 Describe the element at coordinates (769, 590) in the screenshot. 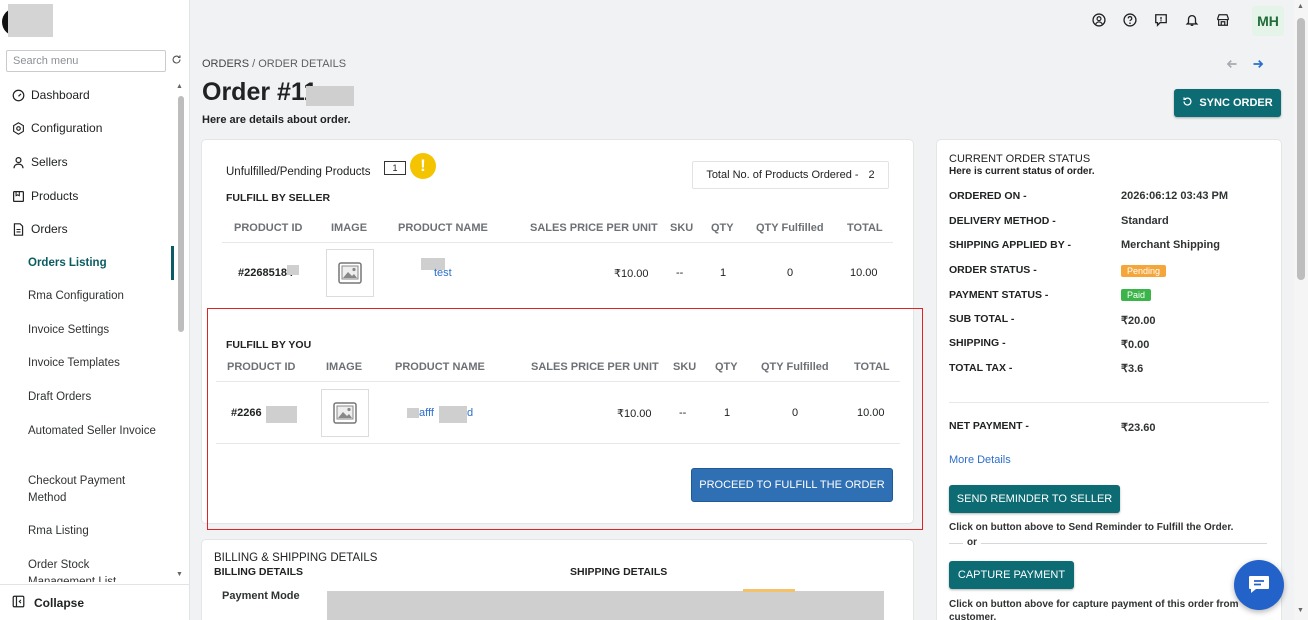

I see `status-badge` at that location.